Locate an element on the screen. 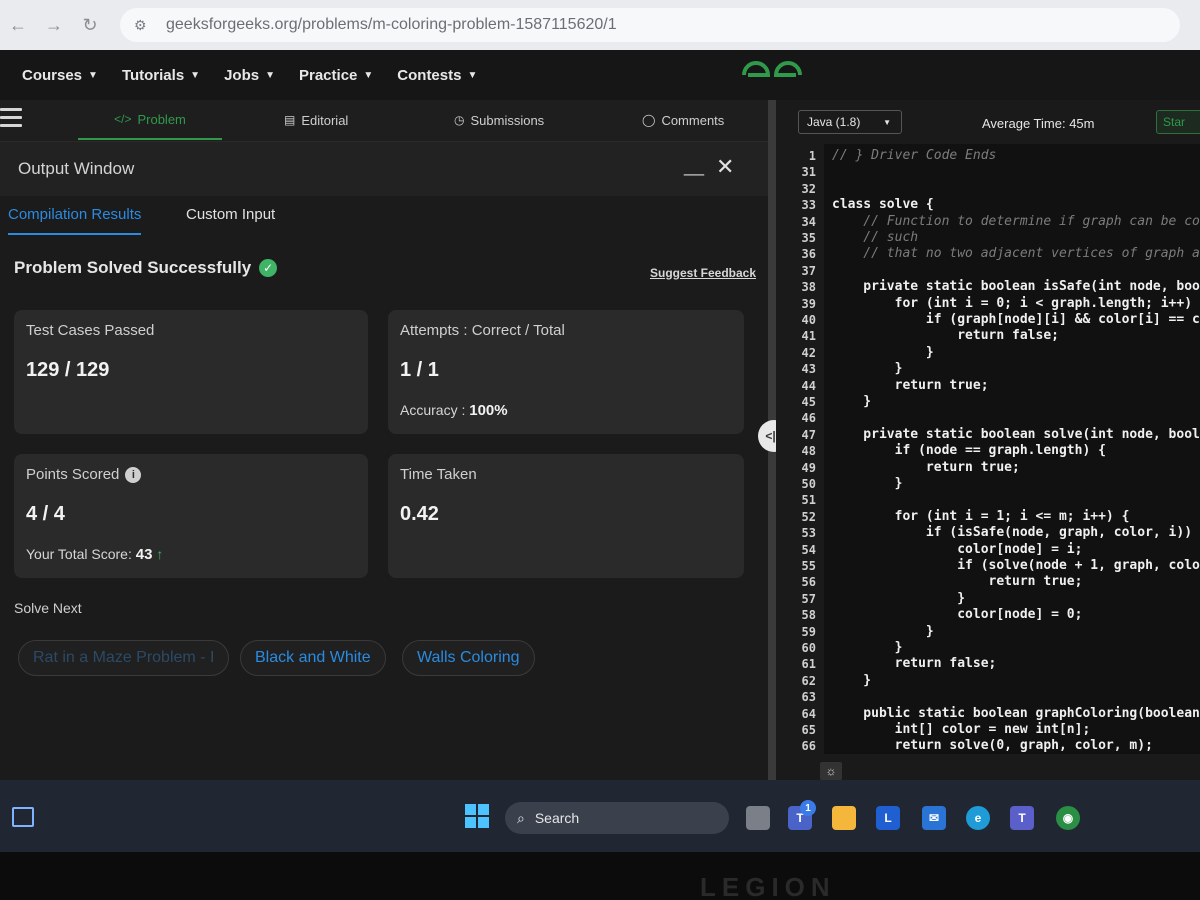  nav-practice: Practice ▼ is located at coordinates (336, 75).